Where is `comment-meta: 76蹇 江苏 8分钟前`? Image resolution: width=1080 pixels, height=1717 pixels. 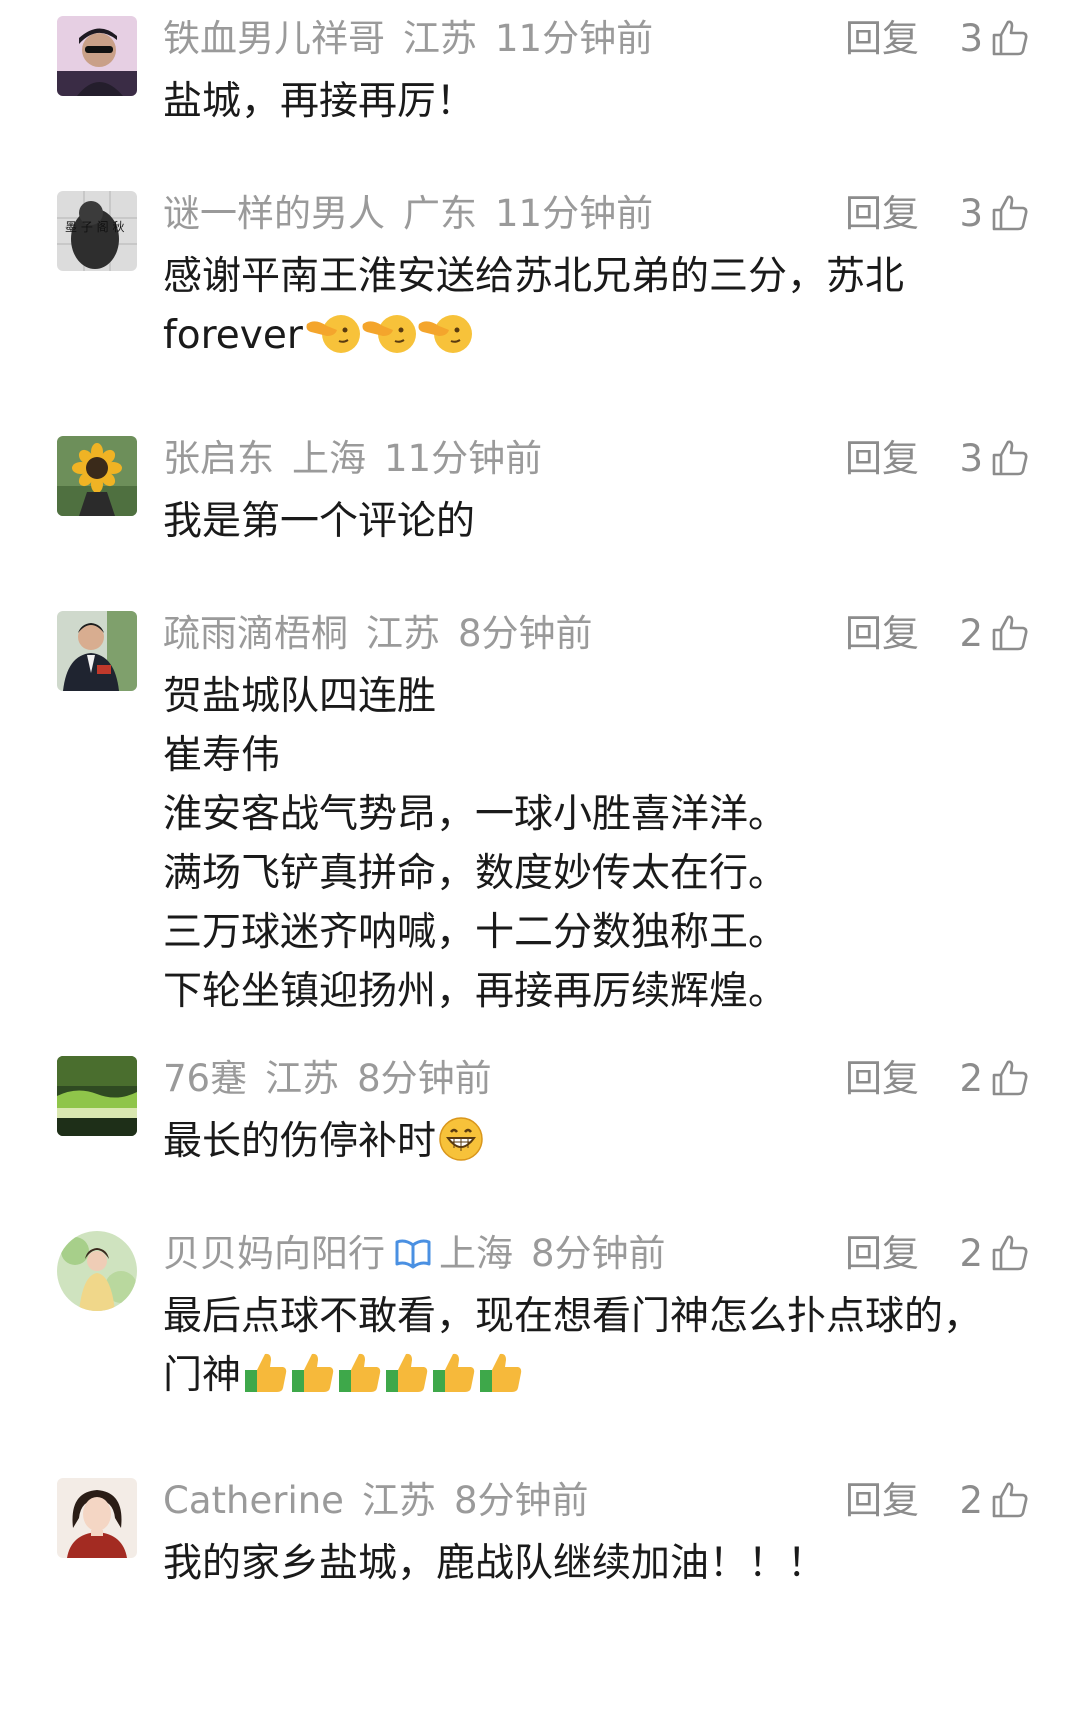
comment-meta: 76蹇 江苏 8分钟前 is located at coordinates (327, 1079).